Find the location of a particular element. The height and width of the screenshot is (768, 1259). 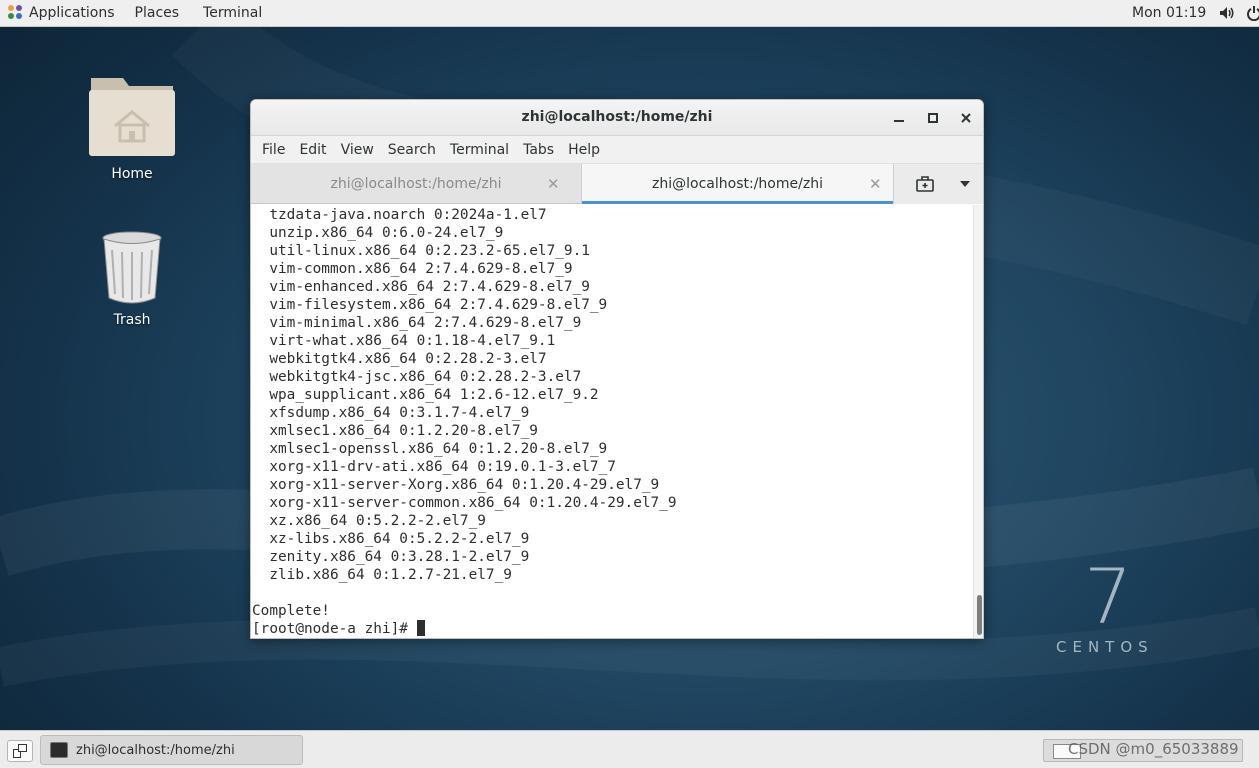

tab-2-label: zhi@localhost:/home/zhi is located at coordinates (737, 184).